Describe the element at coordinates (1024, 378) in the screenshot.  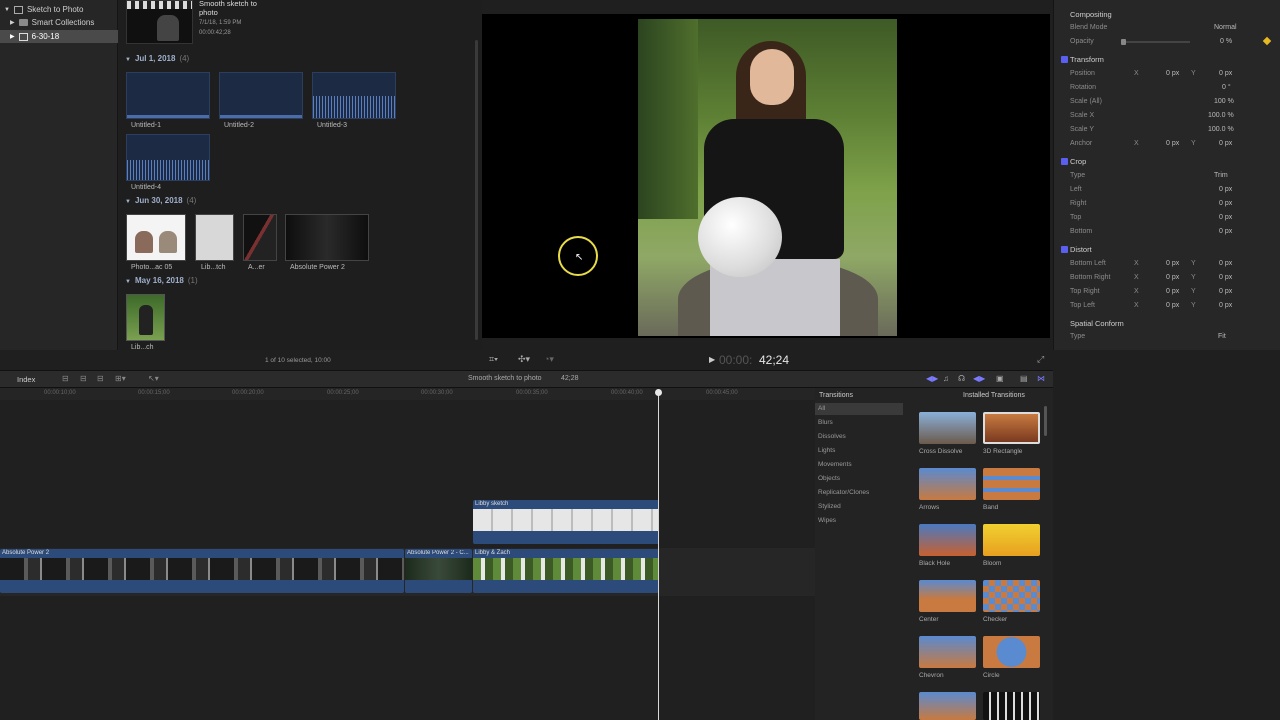
I see `photos-audio-icon: ▤` at that location.